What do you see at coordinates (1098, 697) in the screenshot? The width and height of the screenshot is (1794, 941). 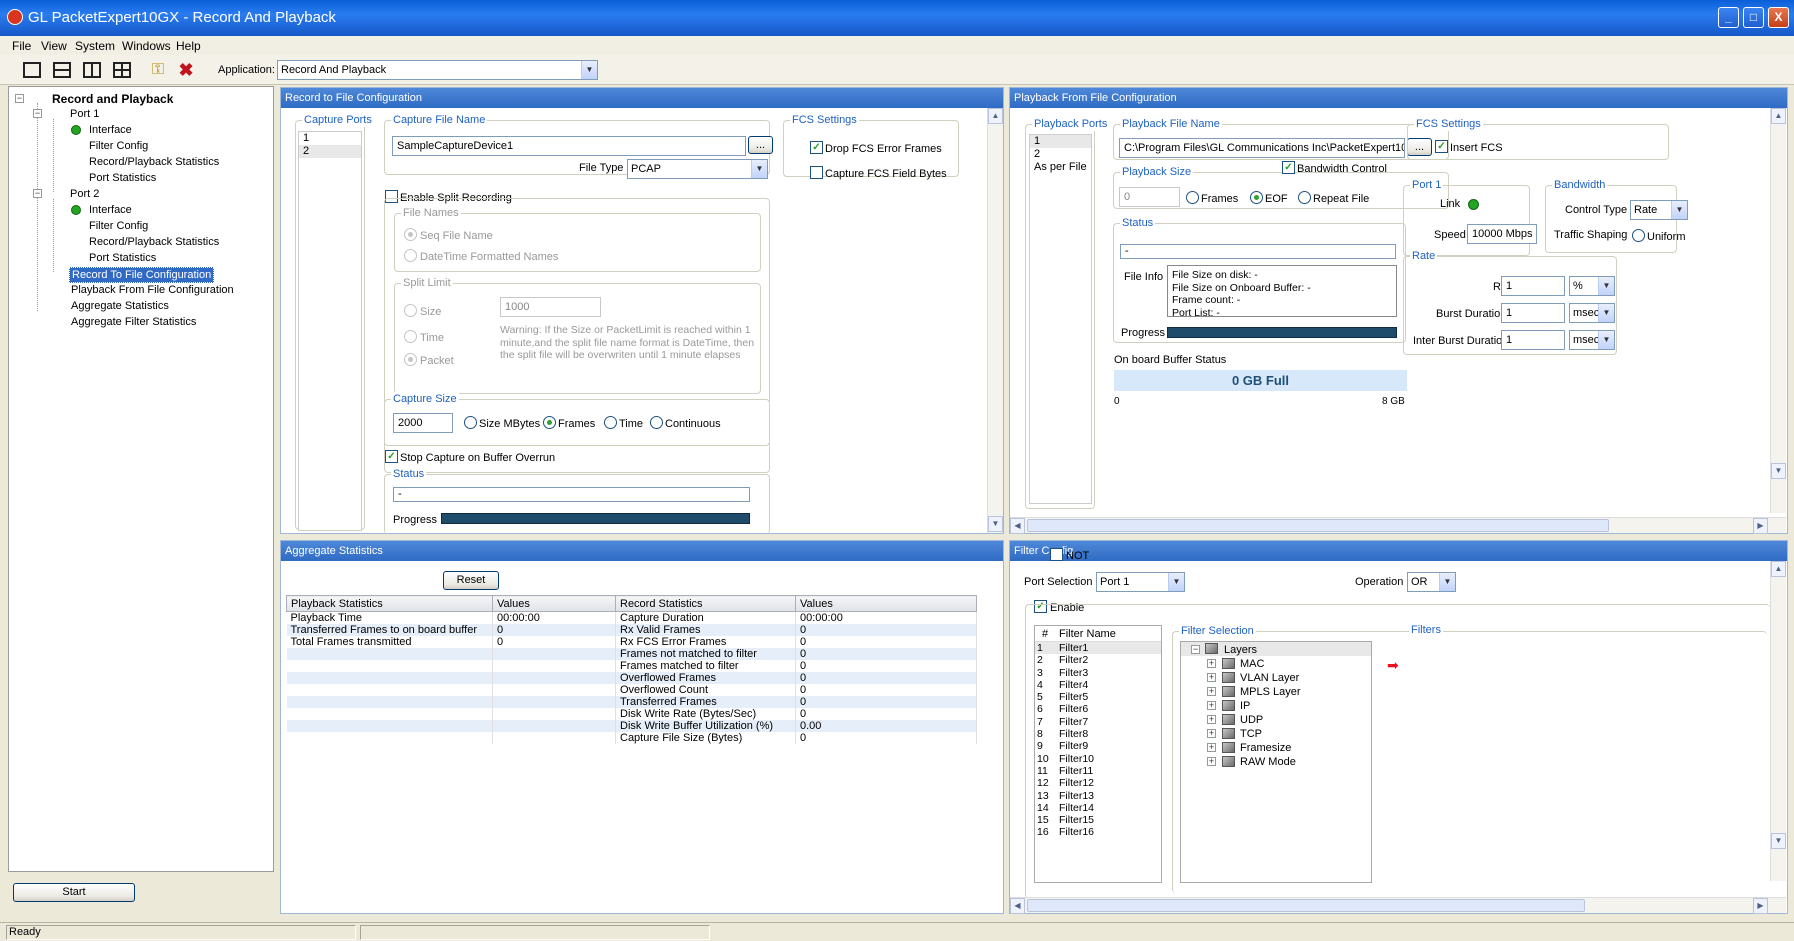 I see `filter-list-item: 5 Filter5` at bounding box center [1098, 697].